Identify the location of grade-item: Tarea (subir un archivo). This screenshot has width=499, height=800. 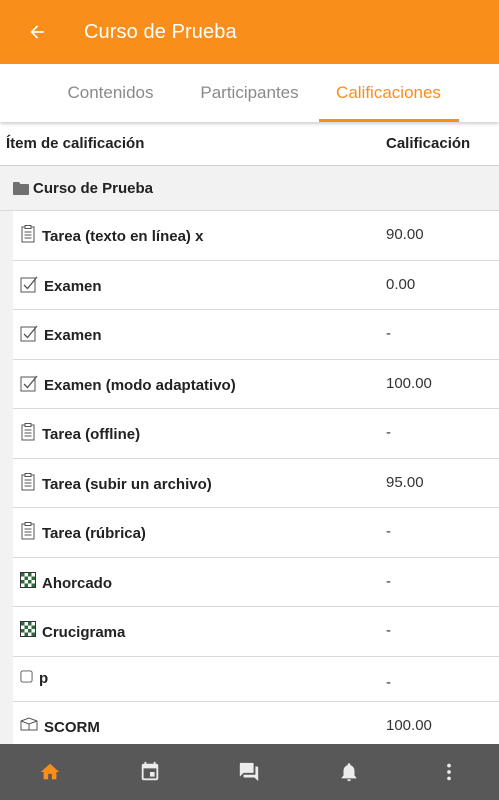
(199, 483).